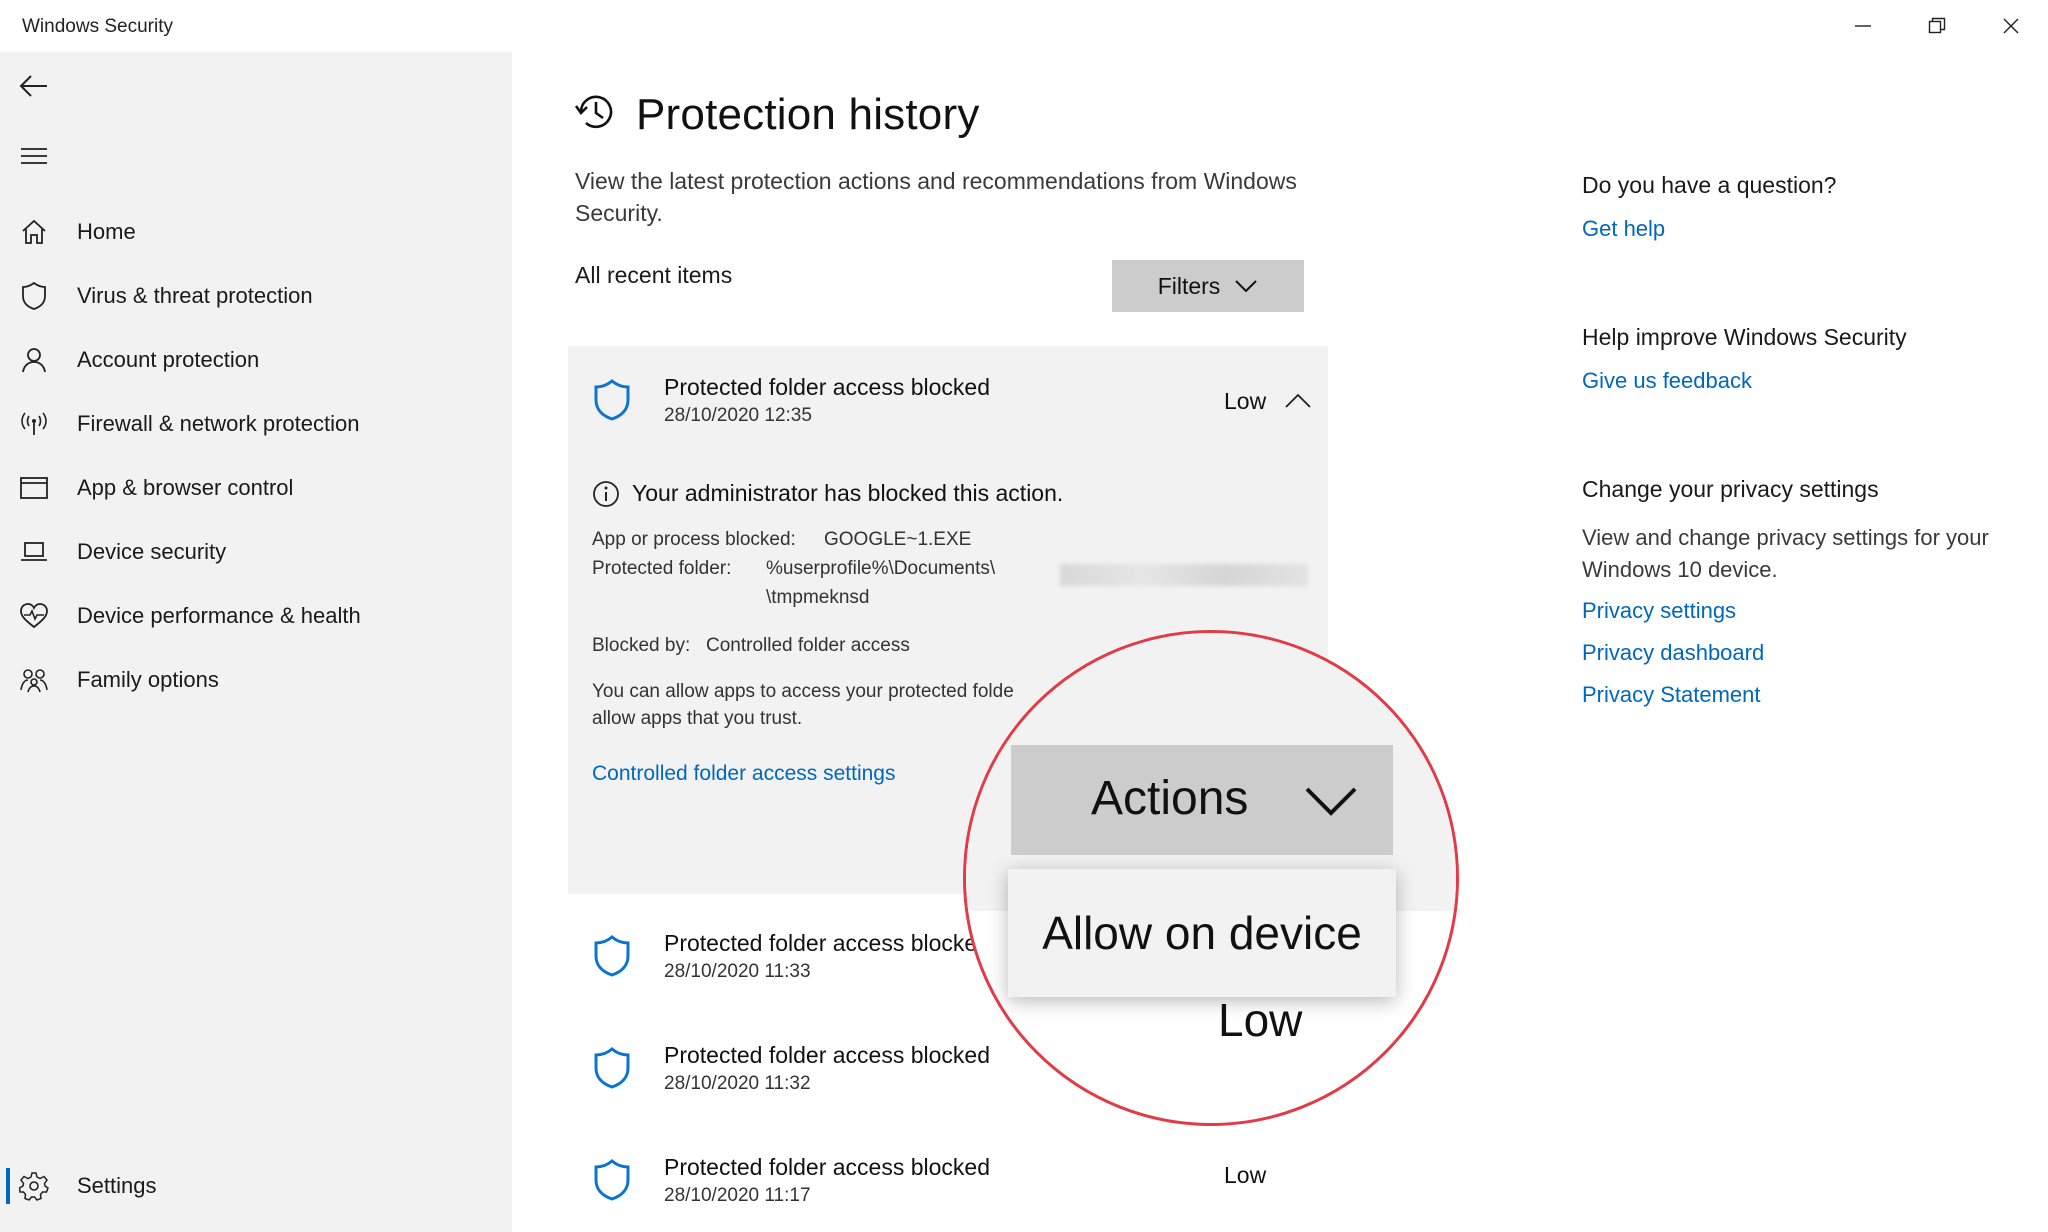 The height and width of the screenshot is (1232, 2048). I want to click on sidebar-item-label: Device security, so click(152, 551).